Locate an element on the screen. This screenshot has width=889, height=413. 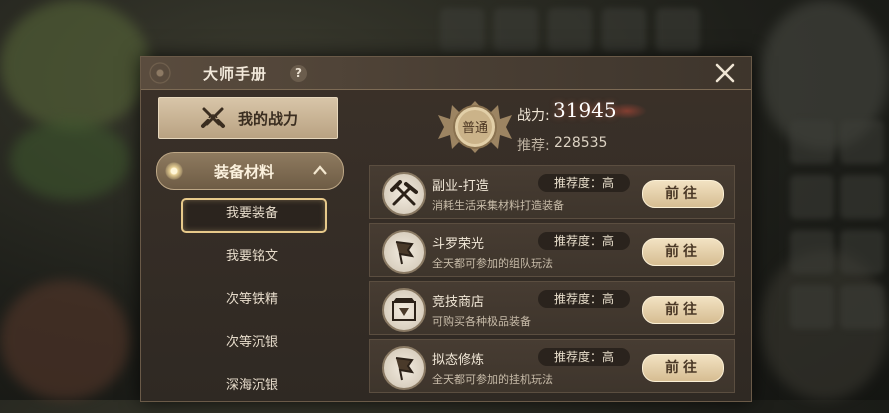
crossed-swords-icon is located at coordinates (213, 117).